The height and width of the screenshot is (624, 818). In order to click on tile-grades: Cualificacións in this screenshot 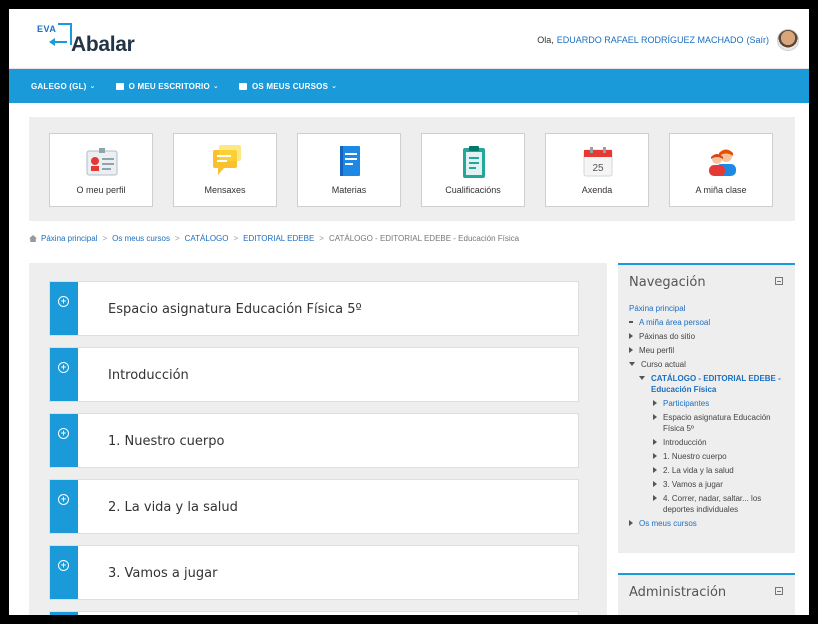, I will do `click(473, 170)`.